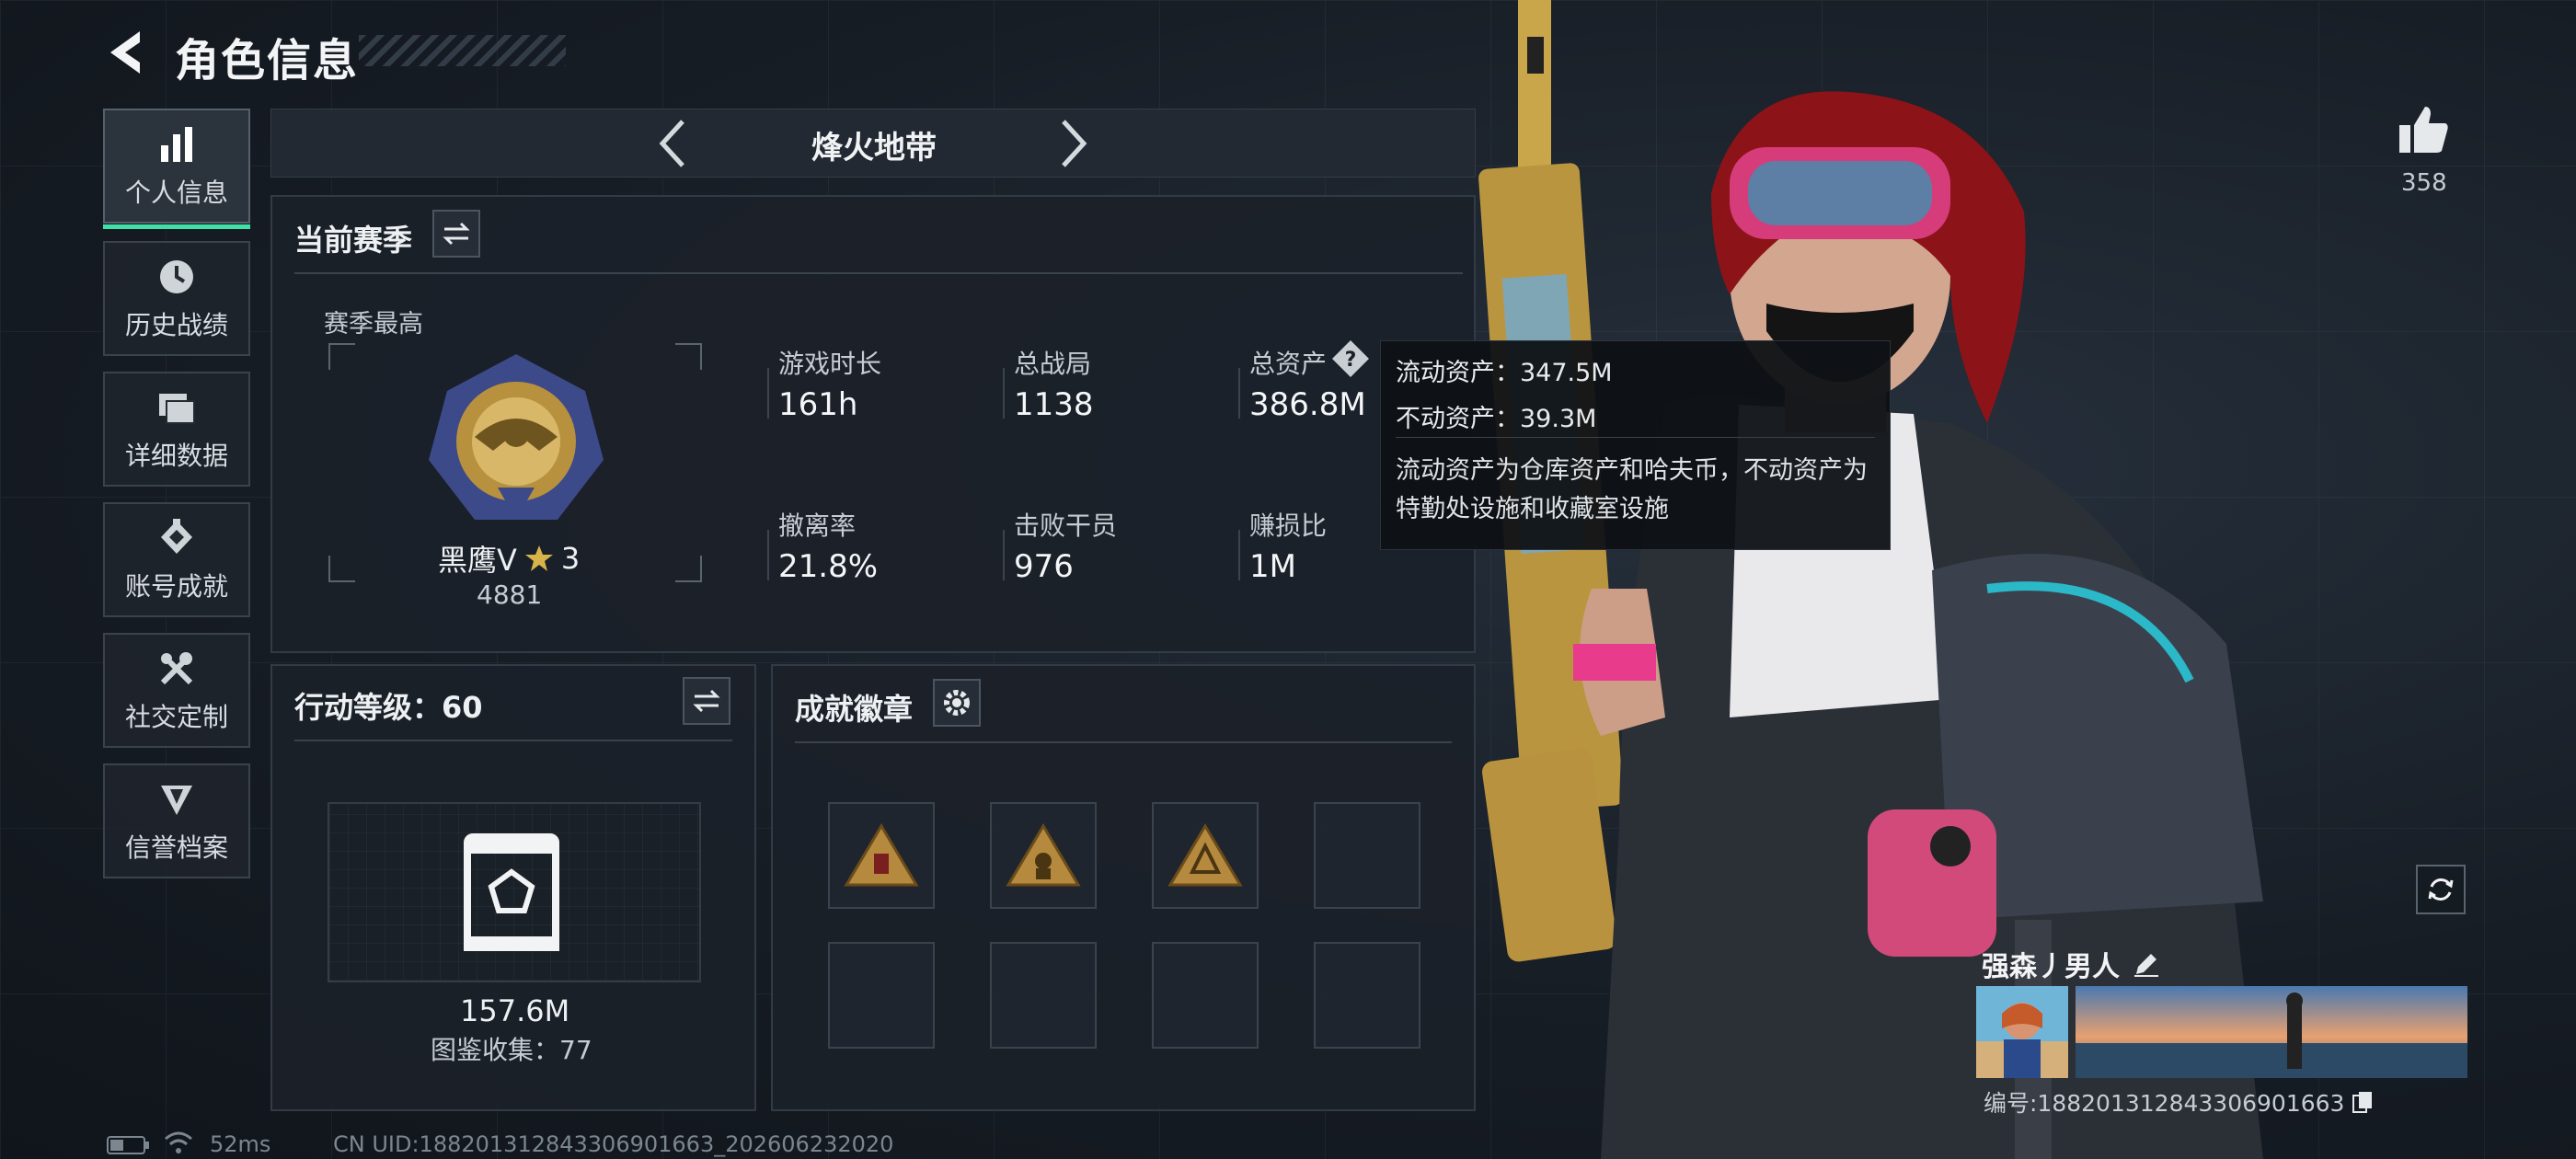  What do you see at coordinates (373, 324) in the screenshot?
I see `season-best-label: 赛季最高` at bounding box center [373, 324].